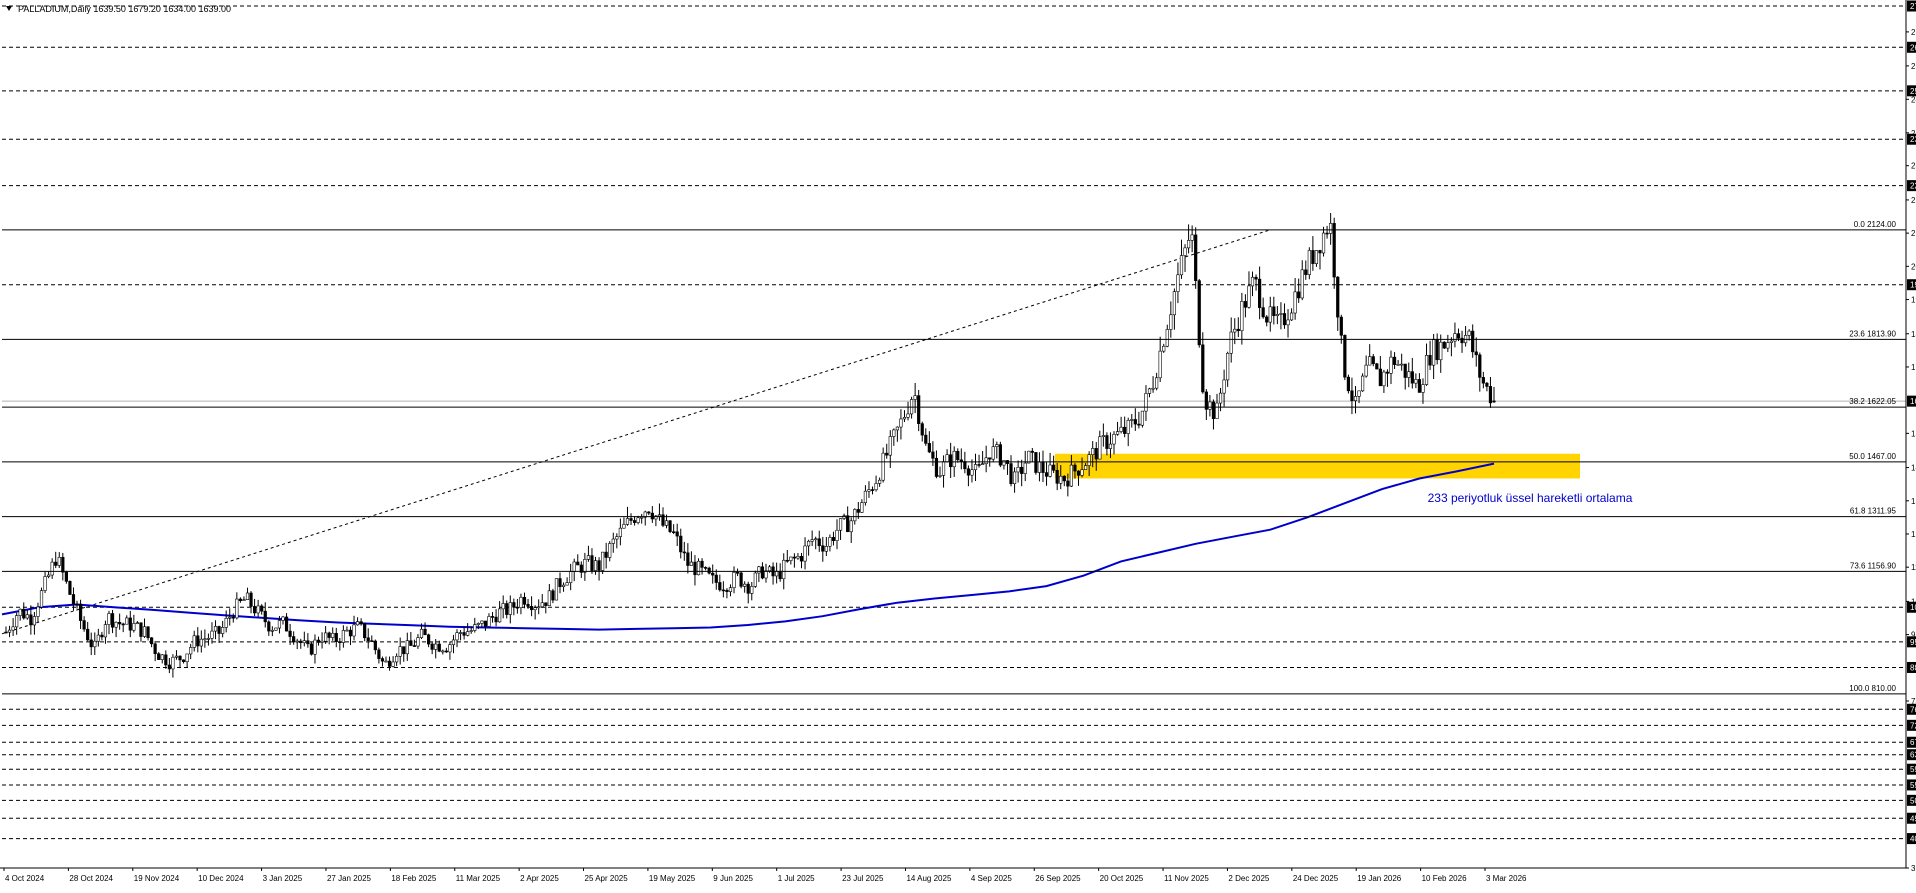  Describe the element at coordinates (1913, 66) in the screenshot. I see `price-tick-label: 2588.60` at that location.